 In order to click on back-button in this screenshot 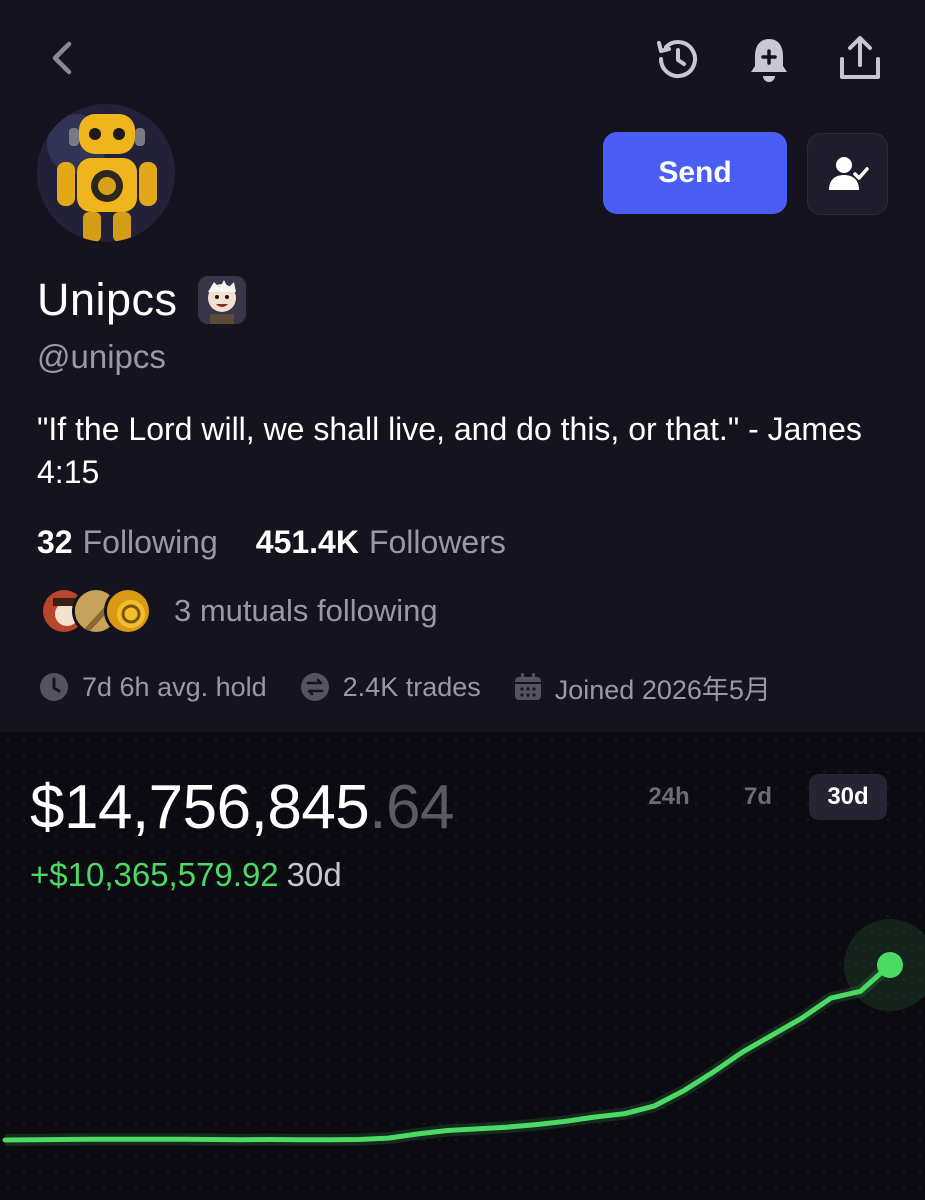, I will do `click(62, 58)`.